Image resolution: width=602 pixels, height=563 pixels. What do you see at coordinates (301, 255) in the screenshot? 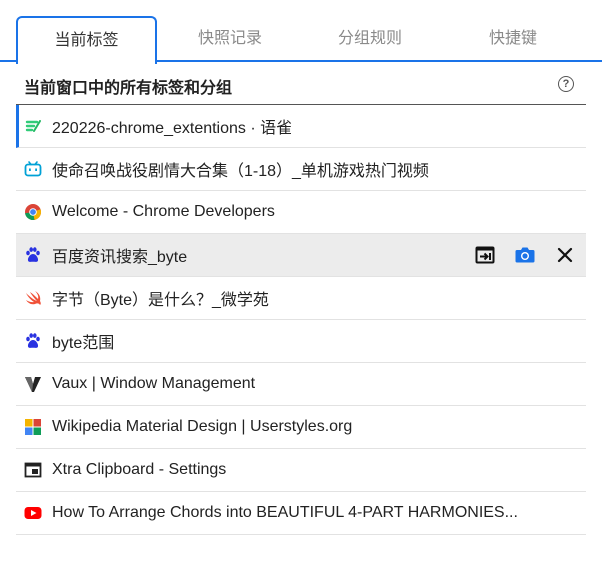
I see `tab-row: 百度资讯搜索_byte` at bounding box center [301, 255].